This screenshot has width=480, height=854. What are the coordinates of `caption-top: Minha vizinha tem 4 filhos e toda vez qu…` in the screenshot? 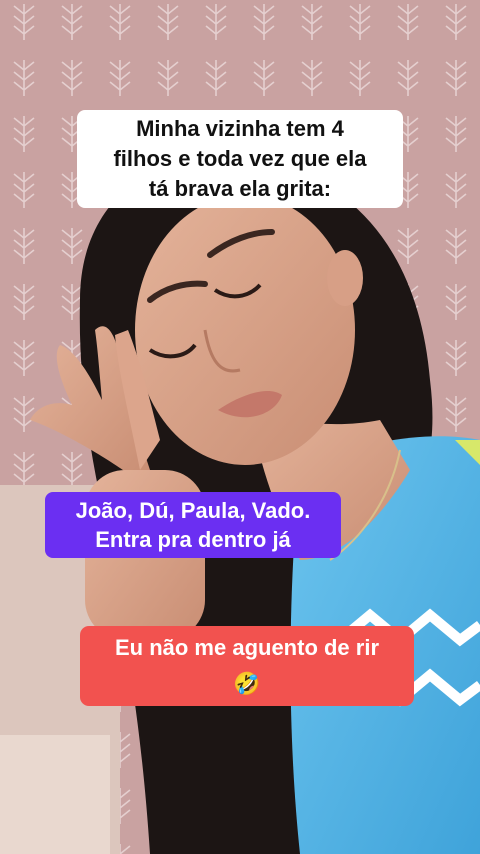 It's located at (240, 159).